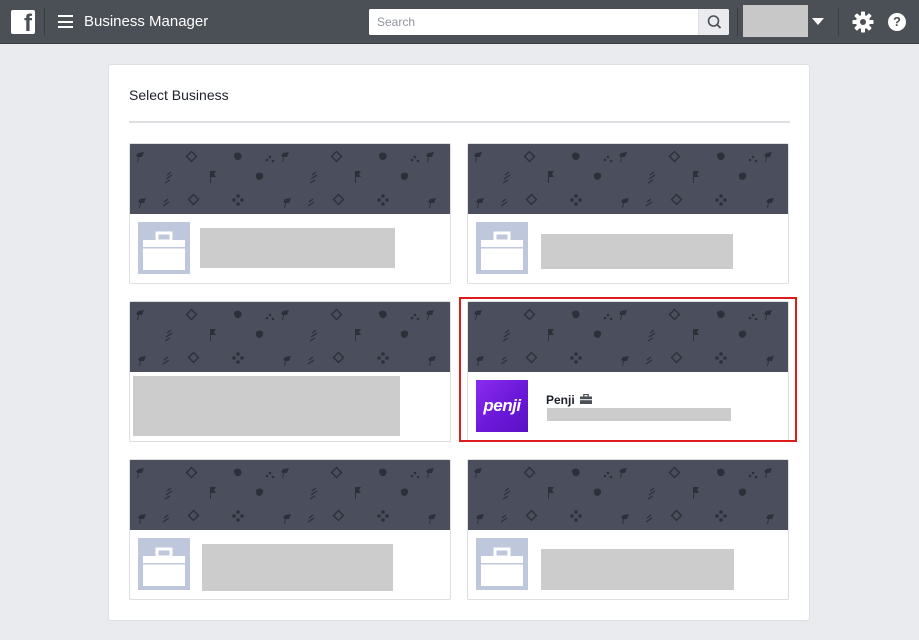 The width and height of the screenshot is (919, 640). I want to click on caret-down-icon, so click(818, 21).